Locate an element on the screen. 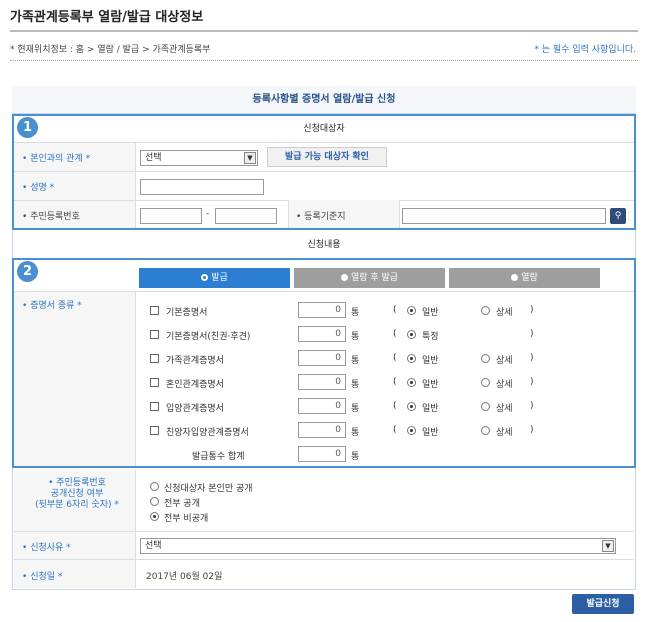 This screenshot has width=650, height=622. check-eligible-button: 발급 가능 대상자 확인 is located at coordinates (327, 157).